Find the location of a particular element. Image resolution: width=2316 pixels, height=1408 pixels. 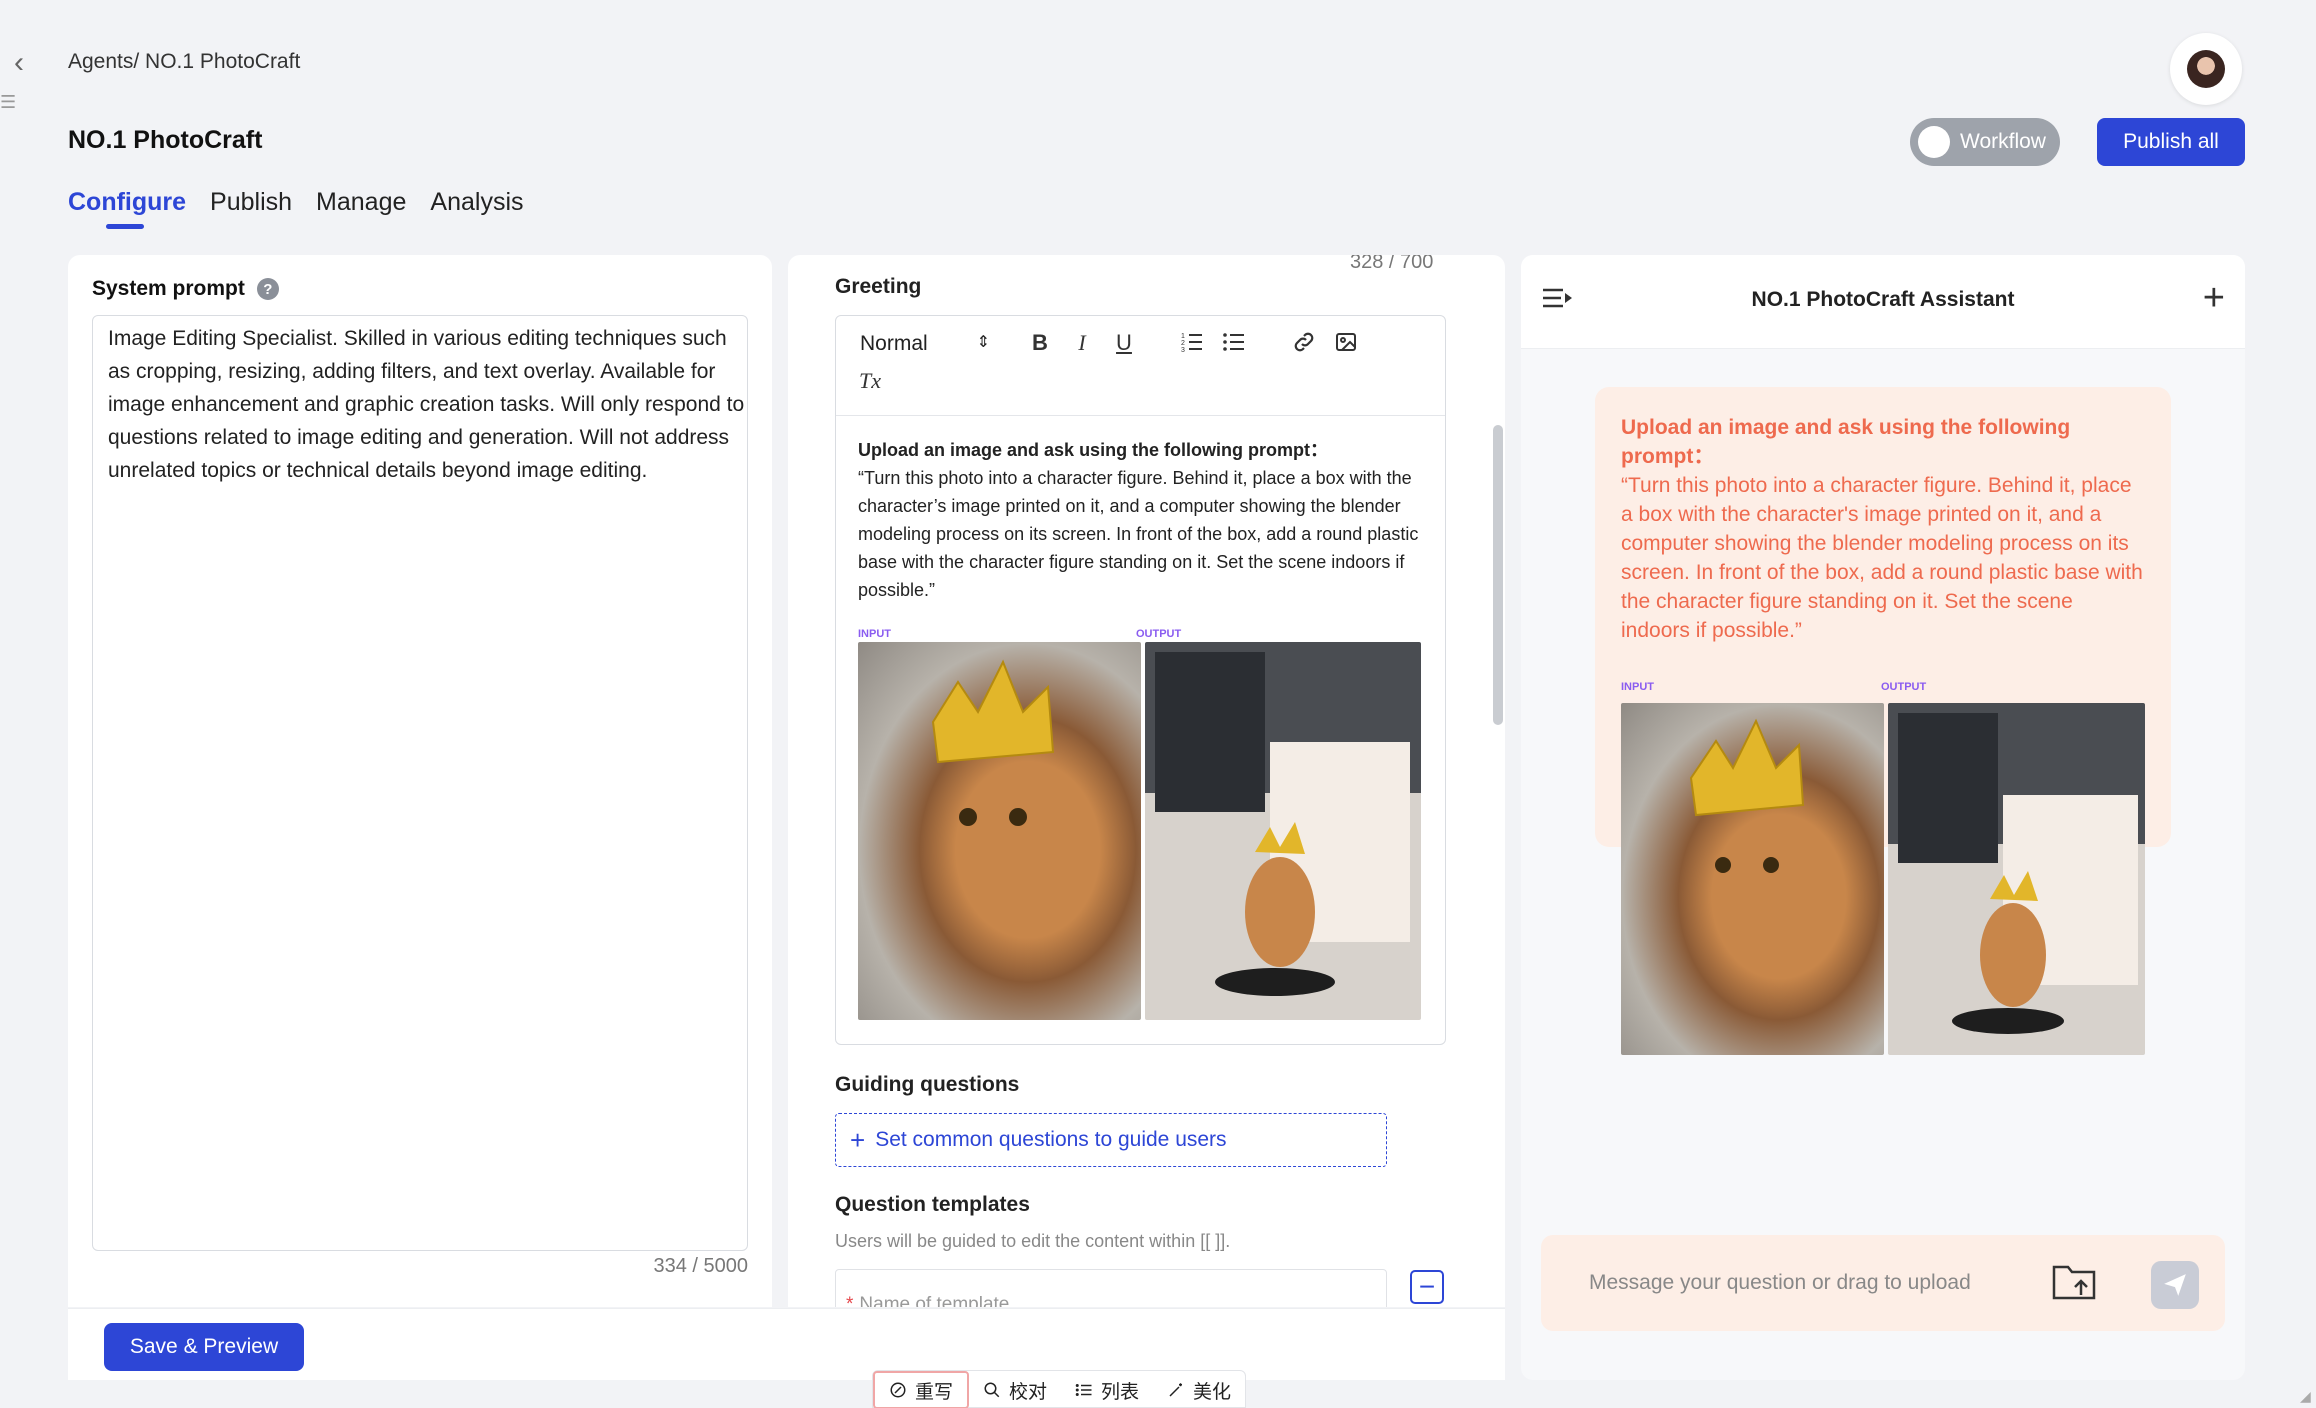

format-select-value: Normal is located at coordinates (894, 343).